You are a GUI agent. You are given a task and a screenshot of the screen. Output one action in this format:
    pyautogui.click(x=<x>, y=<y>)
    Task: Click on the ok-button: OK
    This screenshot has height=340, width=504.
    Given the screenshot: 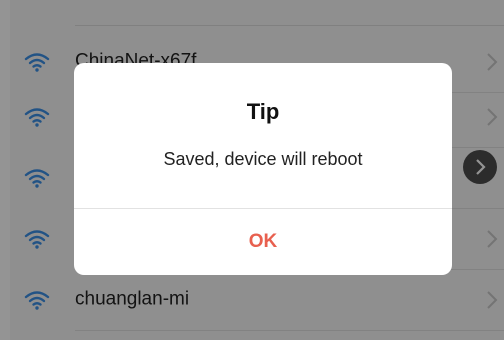 What is the action you would take?
    pyautogui.click(x=263, y=242)
    